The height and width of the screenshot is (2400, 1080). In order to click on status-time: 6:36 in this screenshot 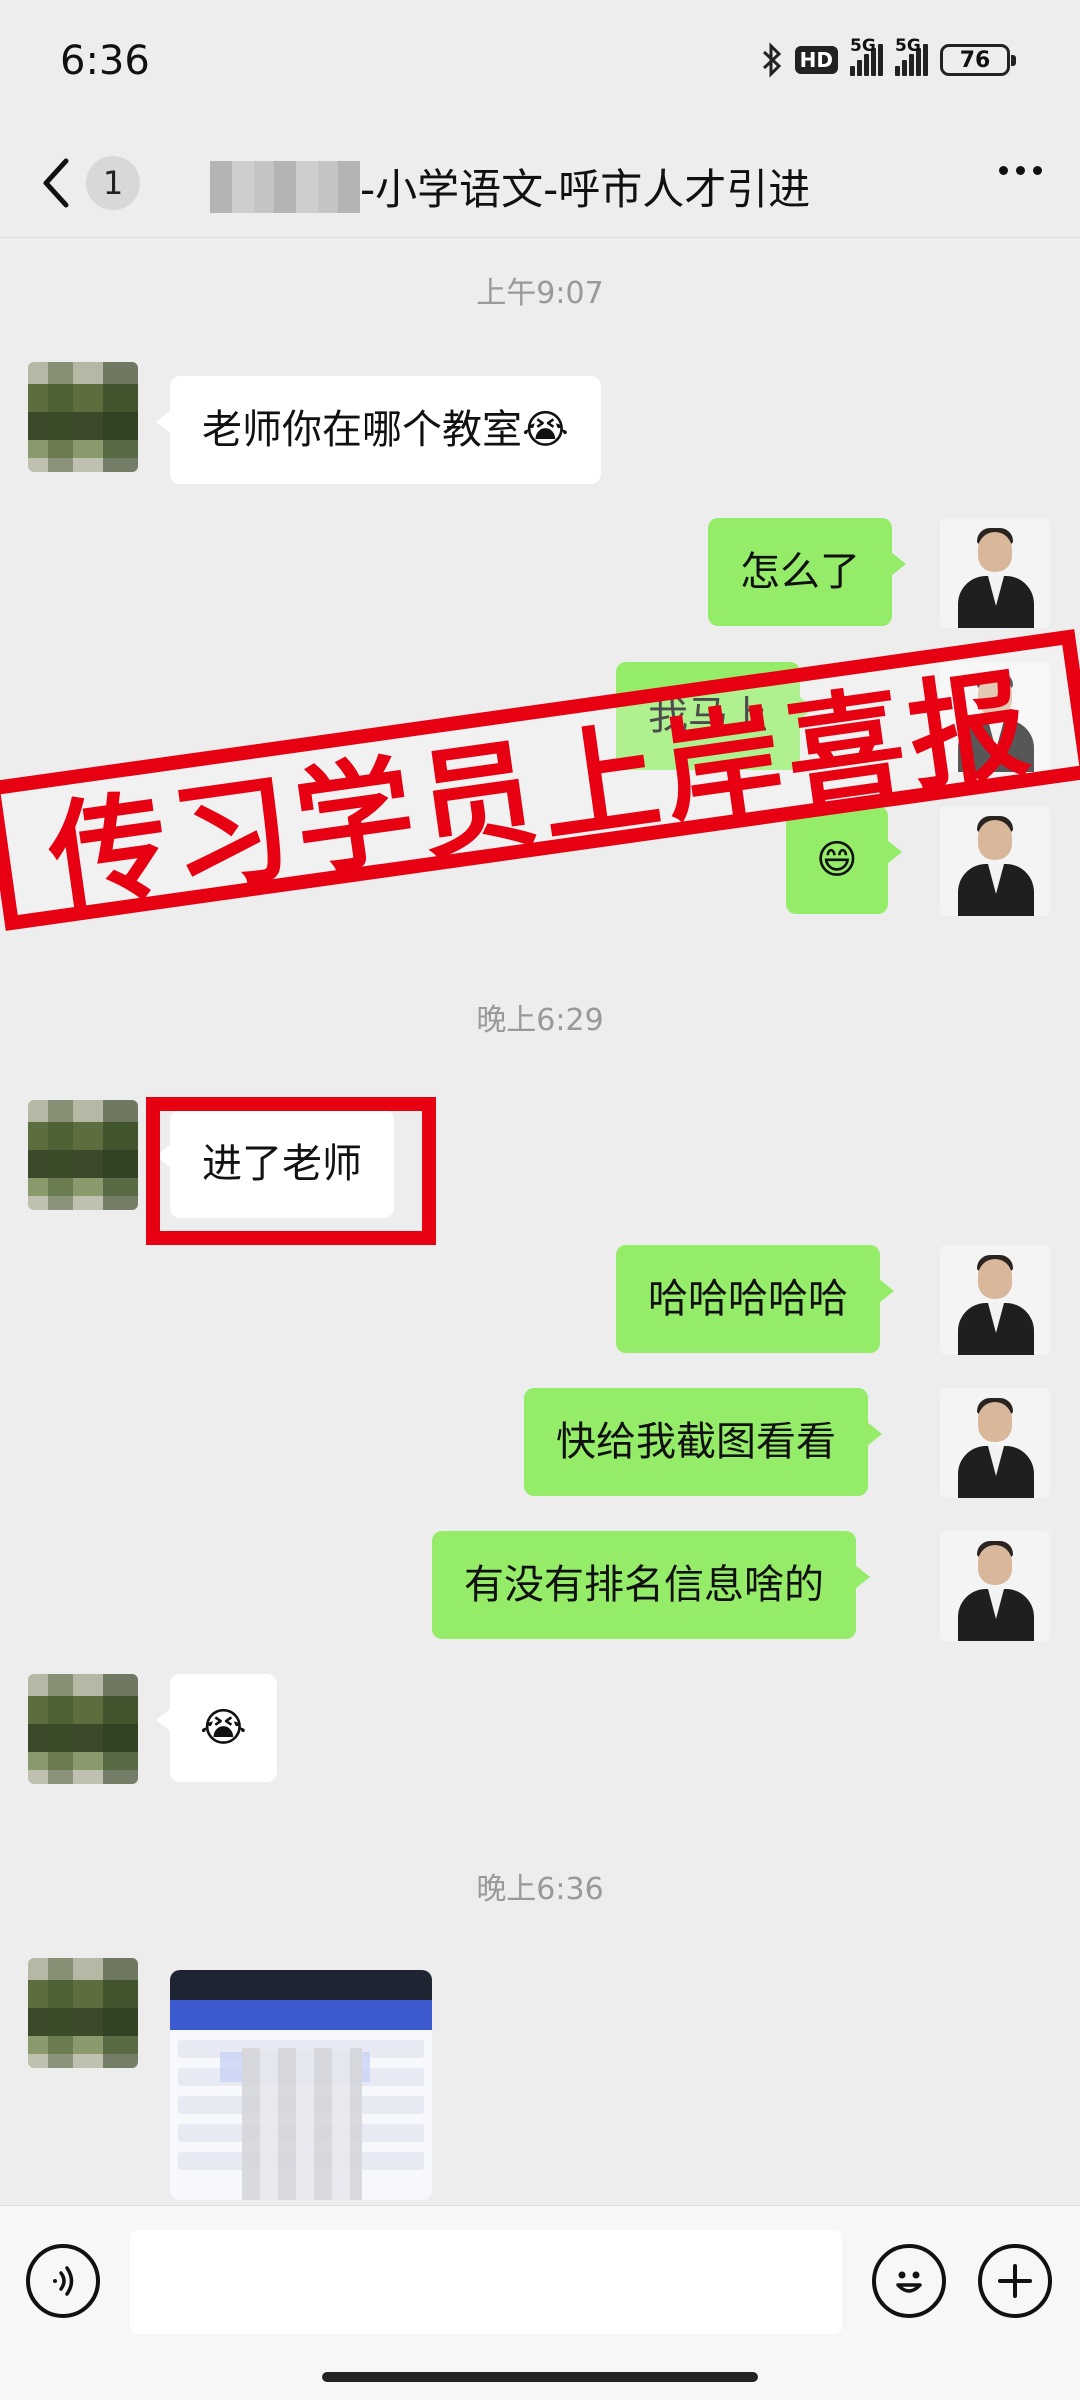, I will do `click(105, 61)`.